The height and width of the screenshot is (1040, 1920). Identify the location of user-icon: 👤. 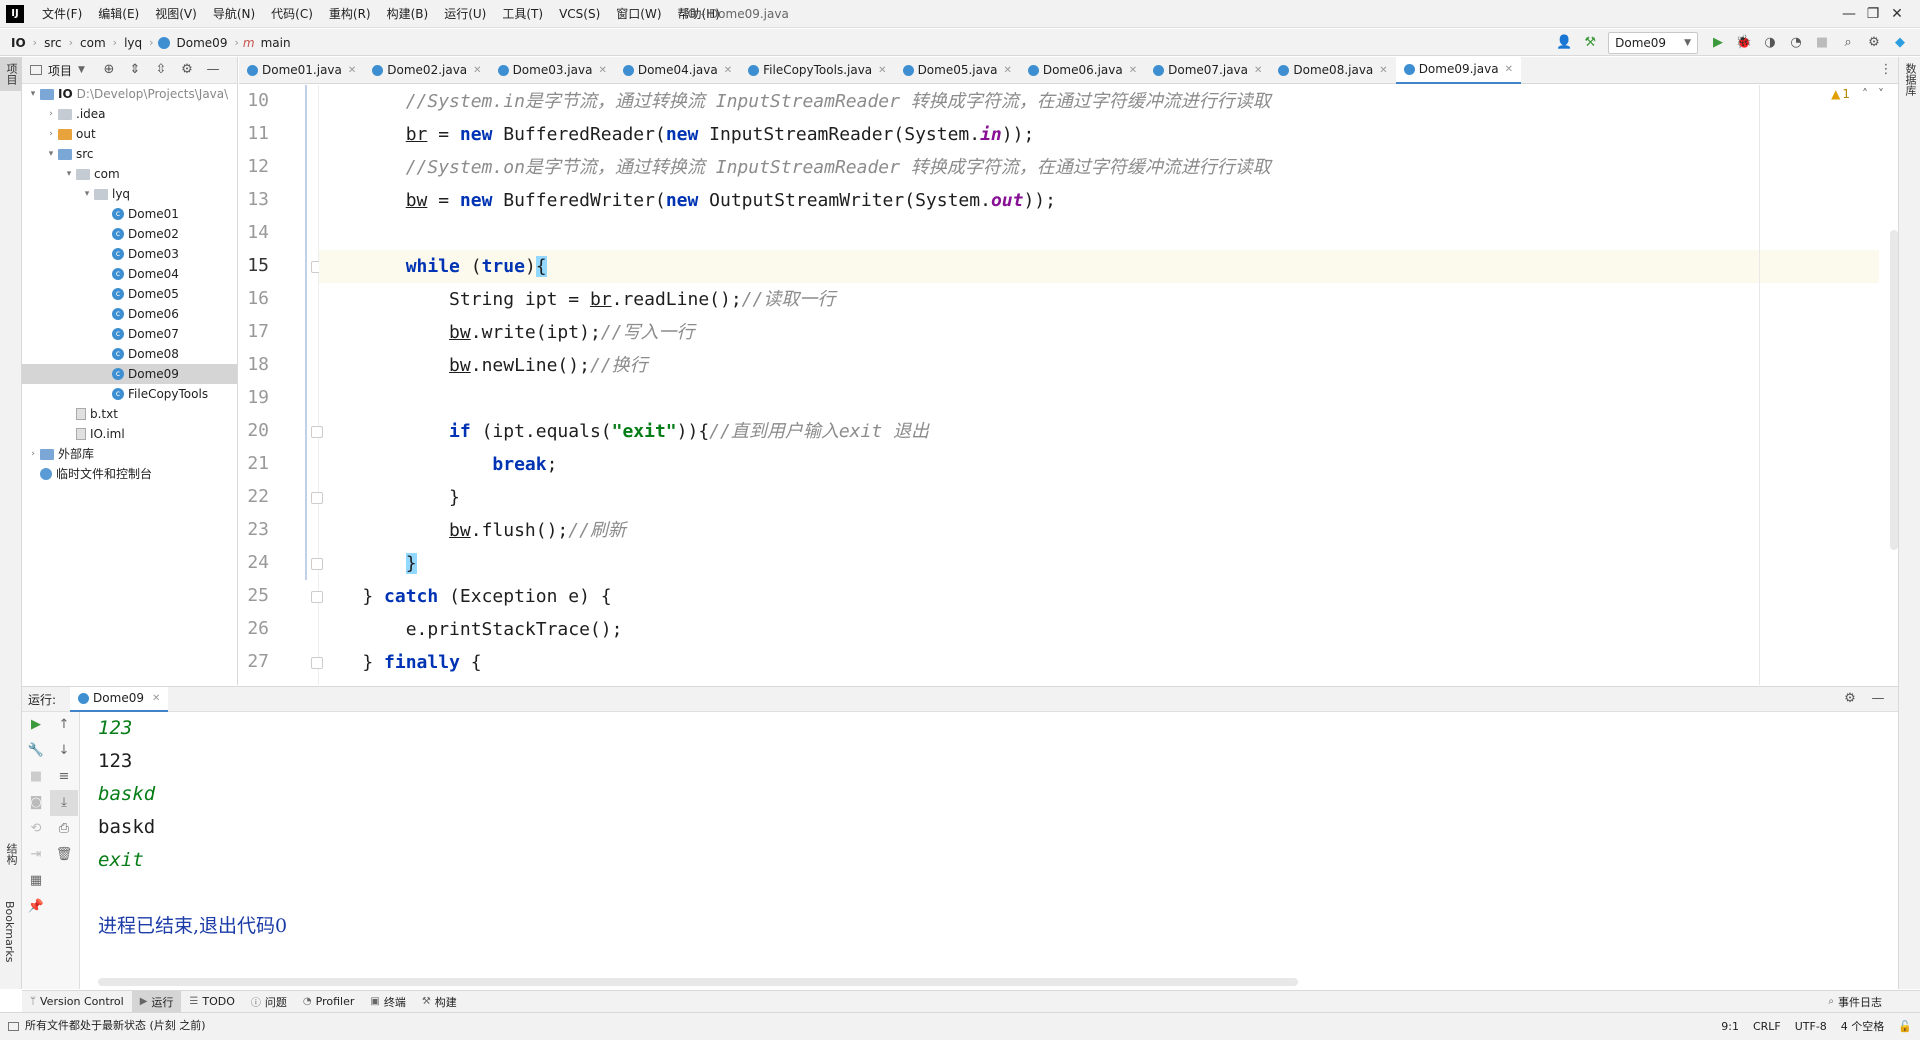
(1564, 43).